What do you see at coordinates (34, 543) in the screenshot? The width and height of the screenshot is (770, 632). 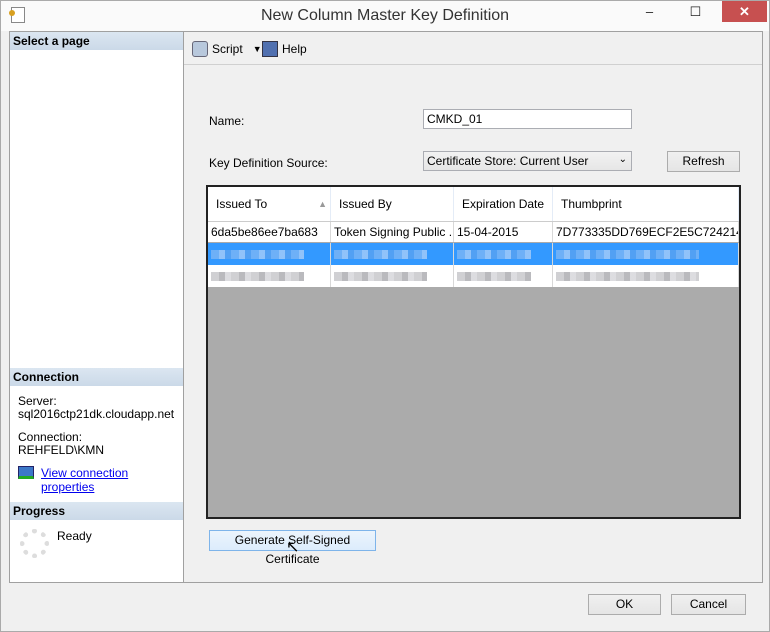 I see `progress-spinner-icon` at bounding box center [34, 543].